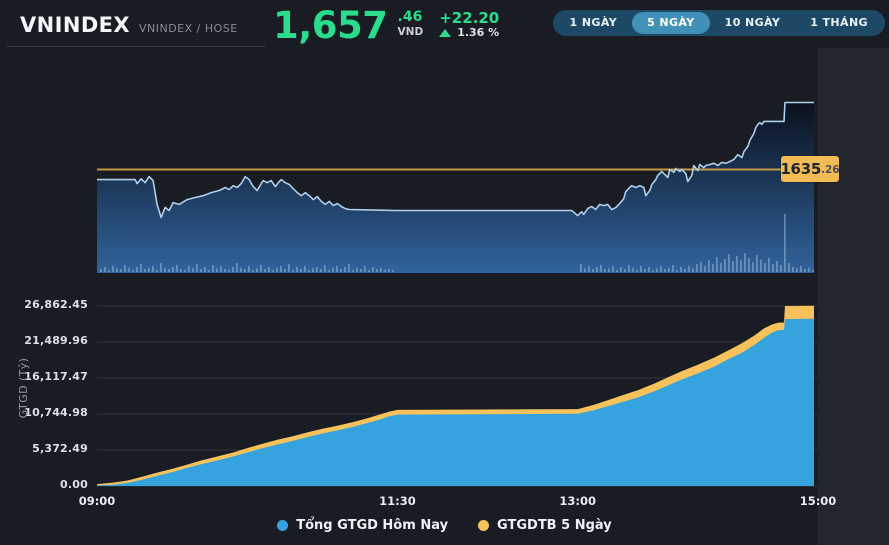  What do you see at coordinates (56, 304) in the screenshot?
I see `y-axis-label: 26,862.45` at bounding box center [56, 304].